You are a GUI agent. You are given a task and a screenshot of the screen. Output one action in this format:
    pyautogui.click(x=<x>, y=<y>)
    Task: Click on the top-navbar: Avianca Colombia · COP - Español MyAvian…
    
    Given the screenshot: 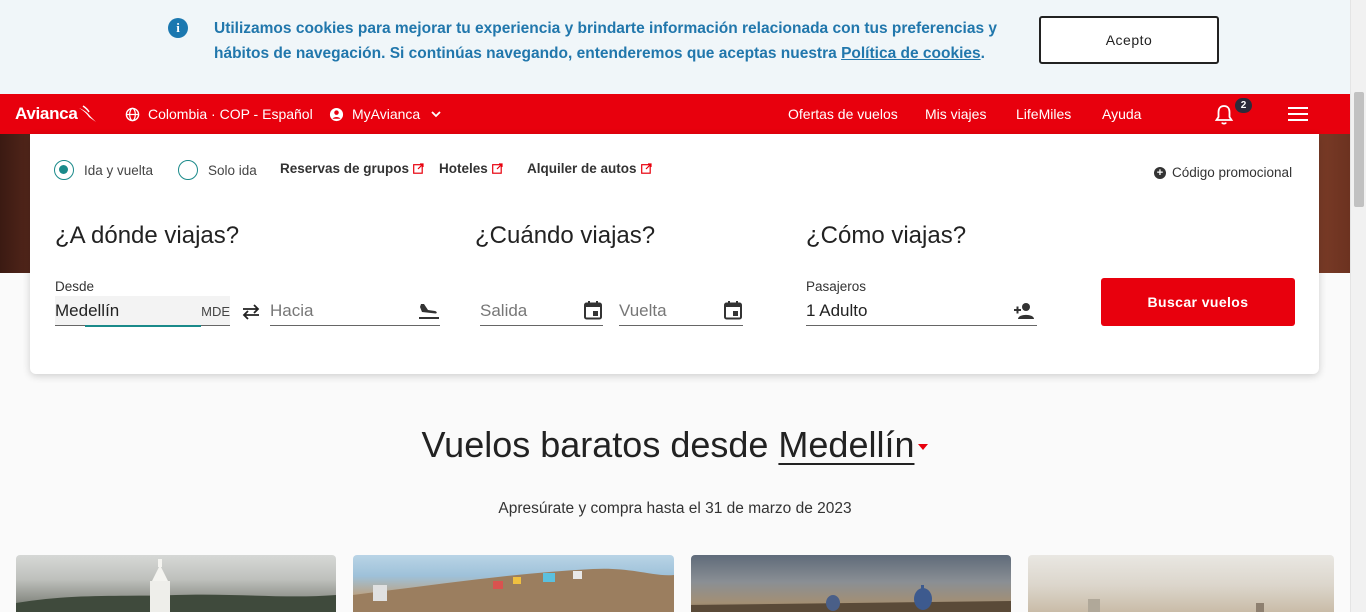 What is the action you would take?
    pyautogui.click(x=675, y=114)
    